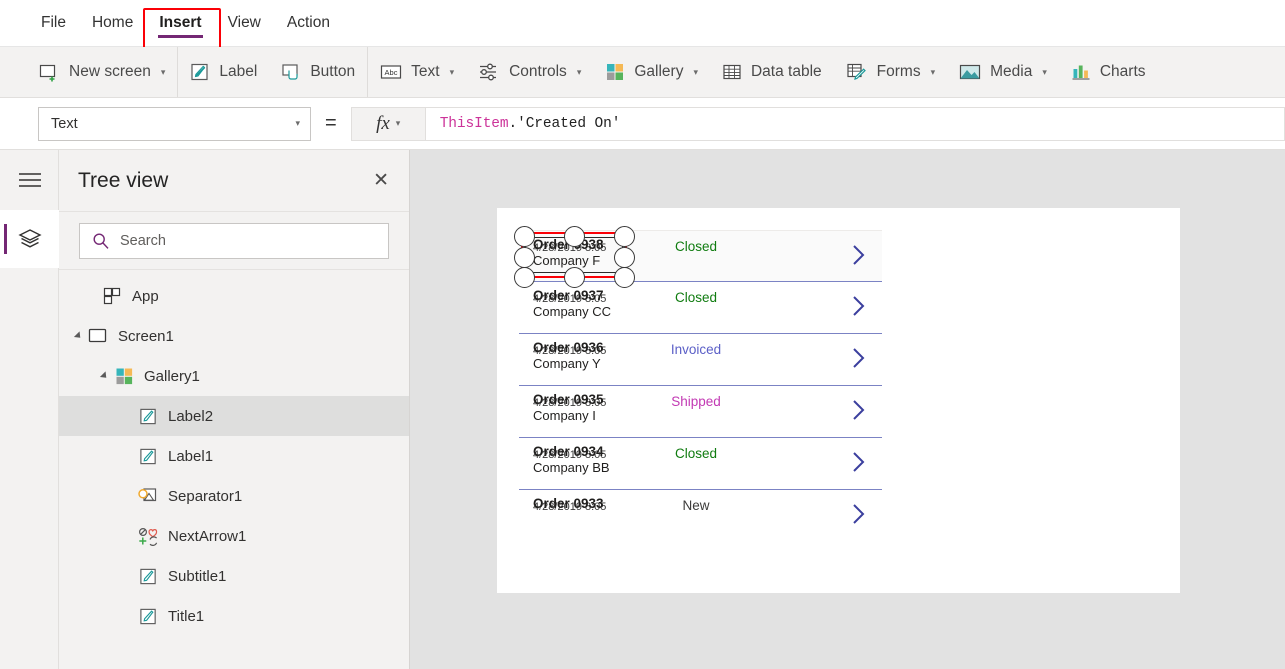  What do you see at coordinates (234, 536) in the screenshot?
I see `tree-item-nextarrow1: NextArrow1` at bounding box center [234, 536].